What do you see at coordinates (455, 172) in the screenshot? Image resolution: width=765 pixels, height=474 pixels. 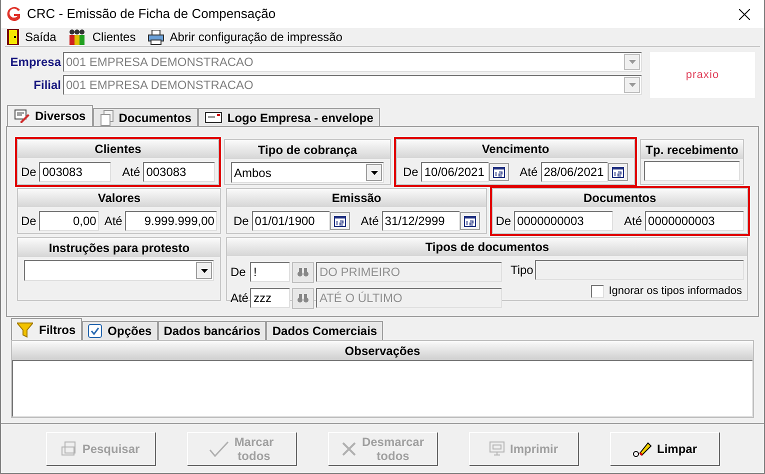 I see `input-field: 10/06/2021` at bounding box center [455, 172].